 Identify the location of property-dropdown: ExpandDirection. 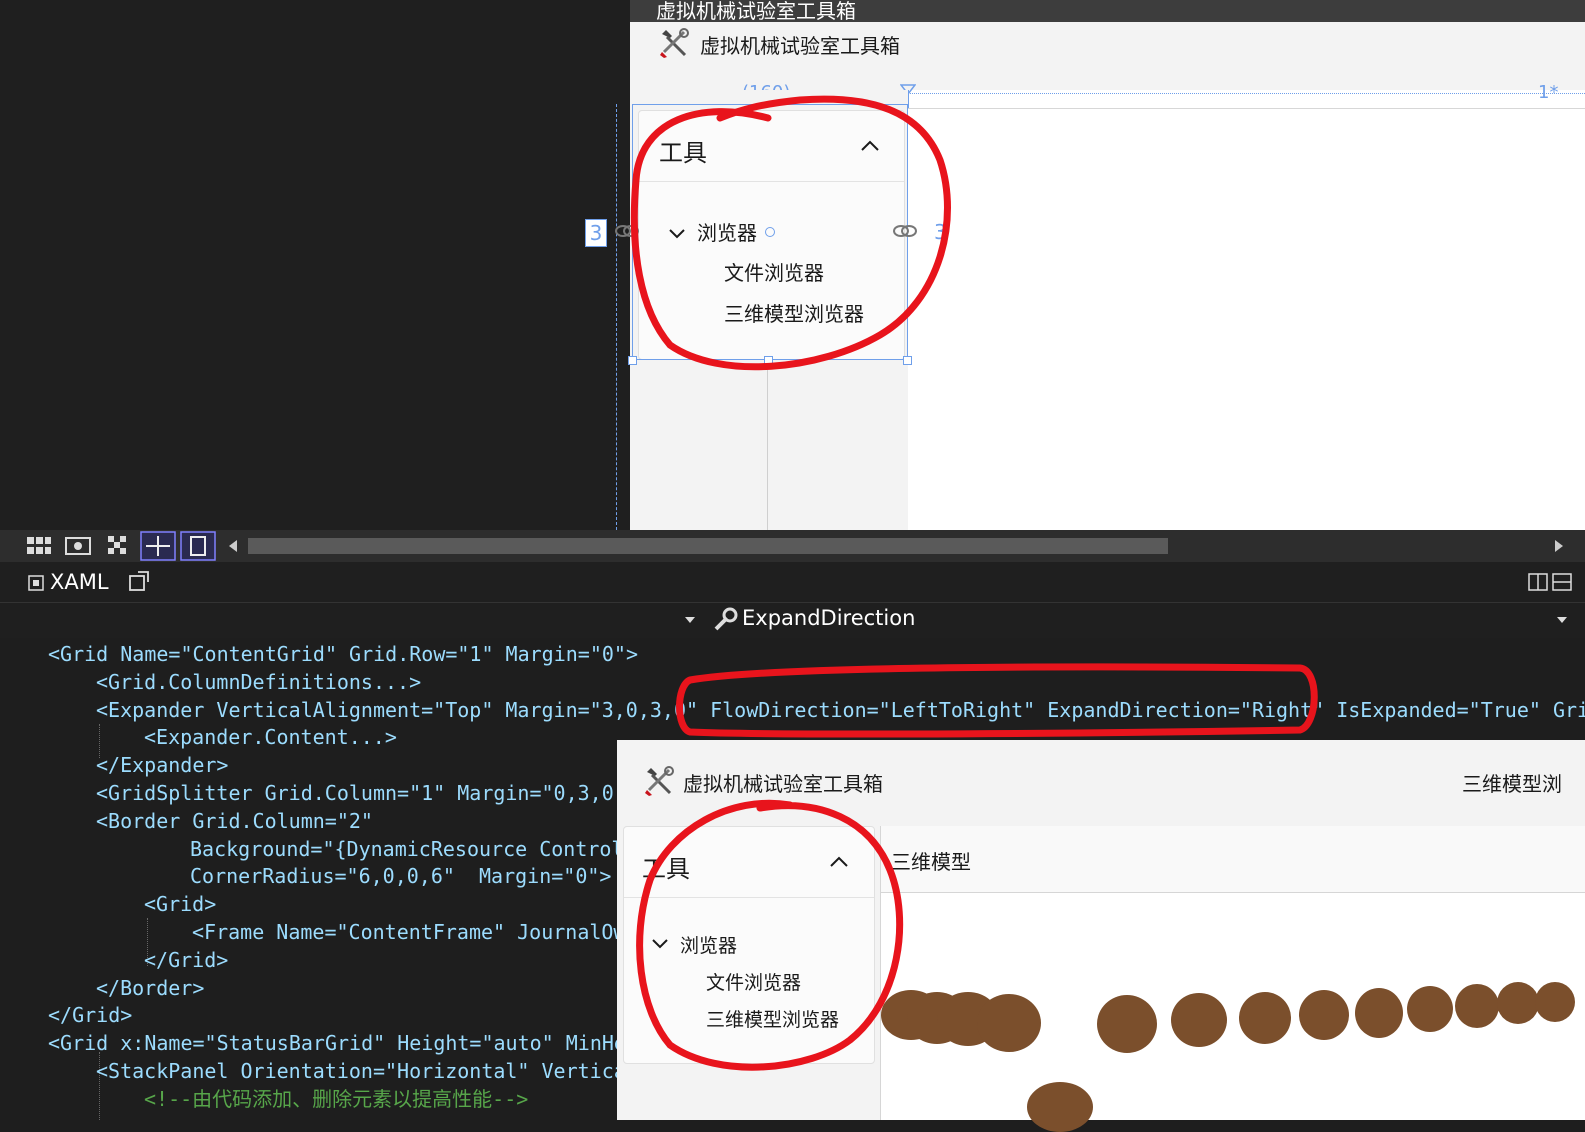
(828, 618).